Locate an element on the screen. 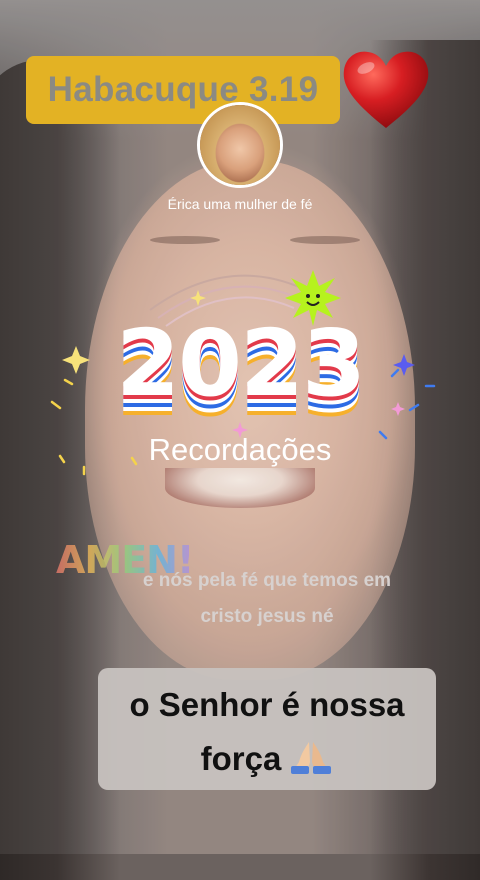 The width and height of the screenshot is (480, 880). strength-line-1: o Senhor é nossa is located at coordinates (267, 704).